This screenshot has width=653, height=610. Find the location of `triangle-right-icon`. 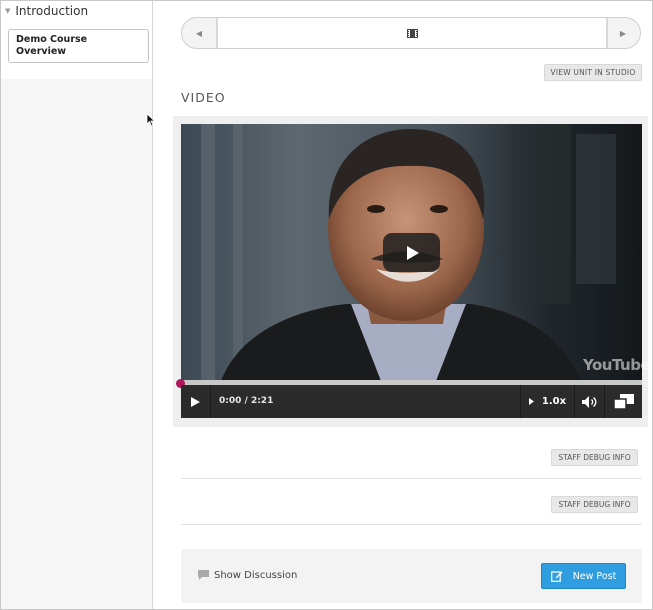

triangle-right-icon is located at coordinates (531, 401).